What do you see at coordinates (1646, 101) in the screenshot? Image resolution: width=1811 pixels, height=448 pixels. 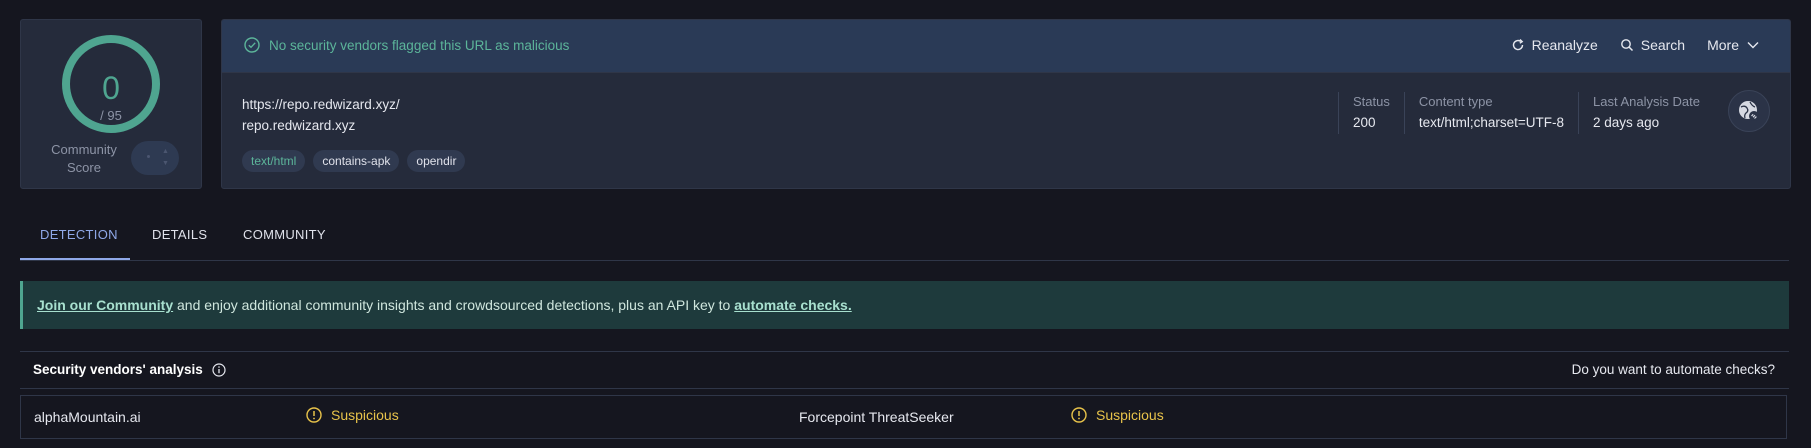 I see `last-analysis-label: Last Analysis Date` at bounding box center [1646, 101].